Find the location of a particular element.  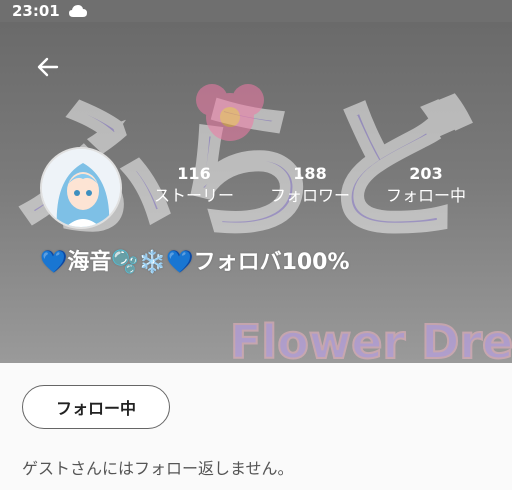

arrow-left-icon is located at coordinates (48, 67).